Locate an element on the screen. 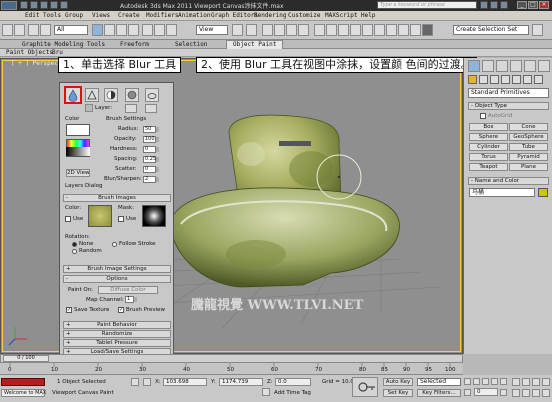 Image resolution: width=552 pixels, height=402 pixels. object-name-field: 马桶 is located at coordinates (502, 192).